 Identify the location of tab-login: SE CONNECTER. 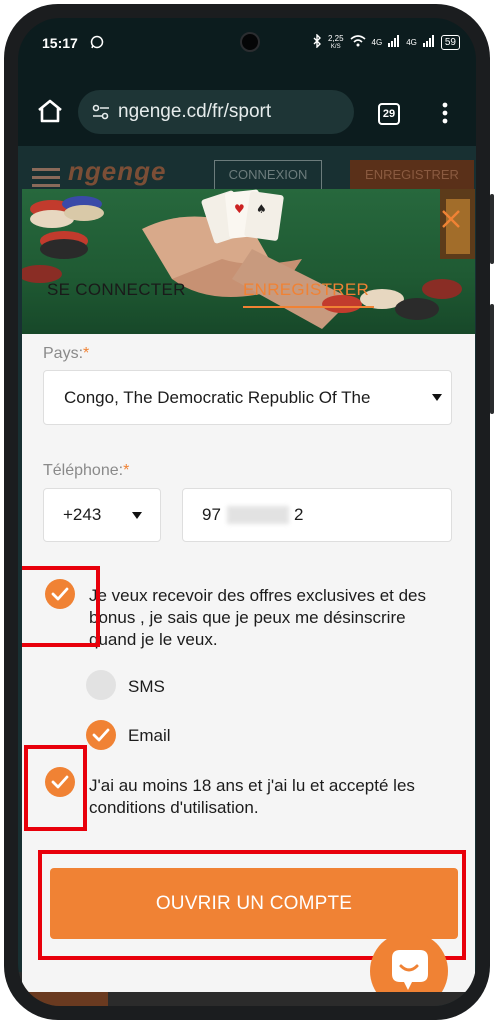
(116, 290).